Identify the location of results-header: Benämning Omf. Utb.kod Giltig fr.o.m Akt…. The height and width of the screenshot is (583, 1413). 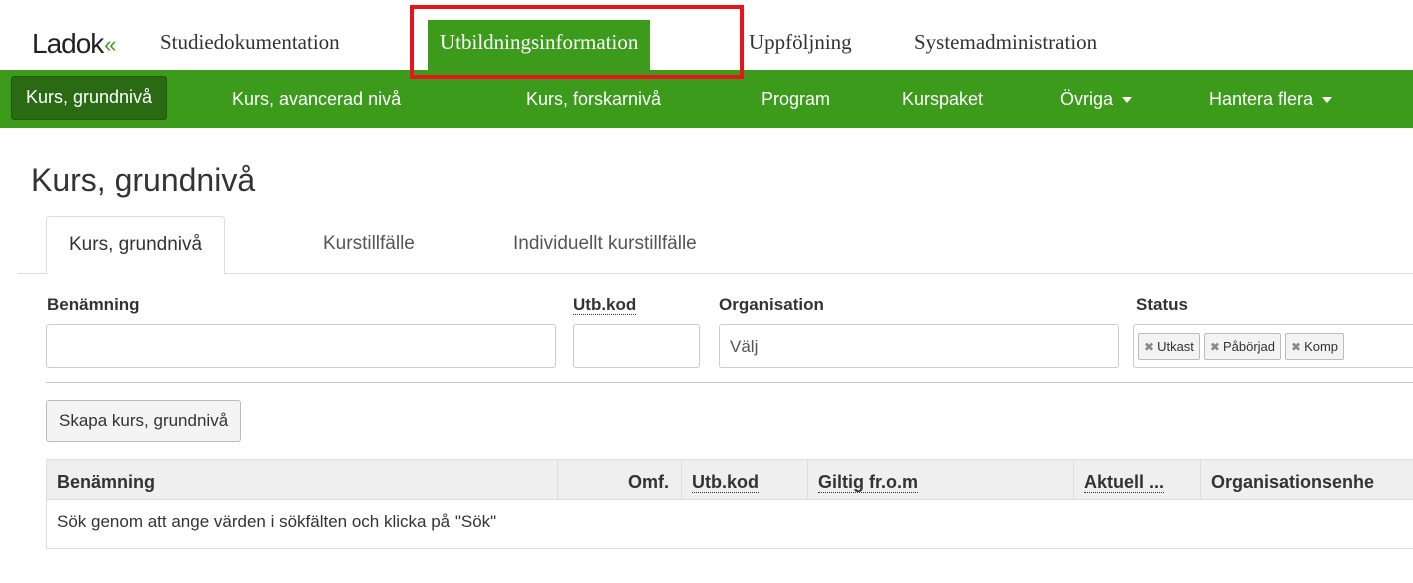
(730, 480).